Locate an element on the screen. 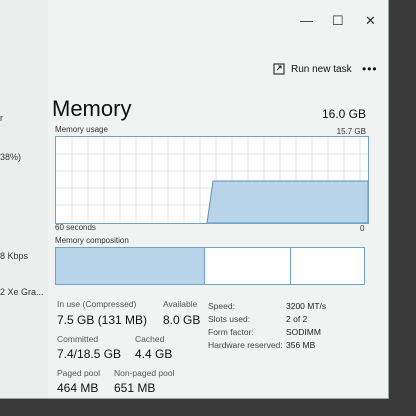 The image size is (416, 416). run-new-task-label: Run new task is located at coordinates (321, 69).